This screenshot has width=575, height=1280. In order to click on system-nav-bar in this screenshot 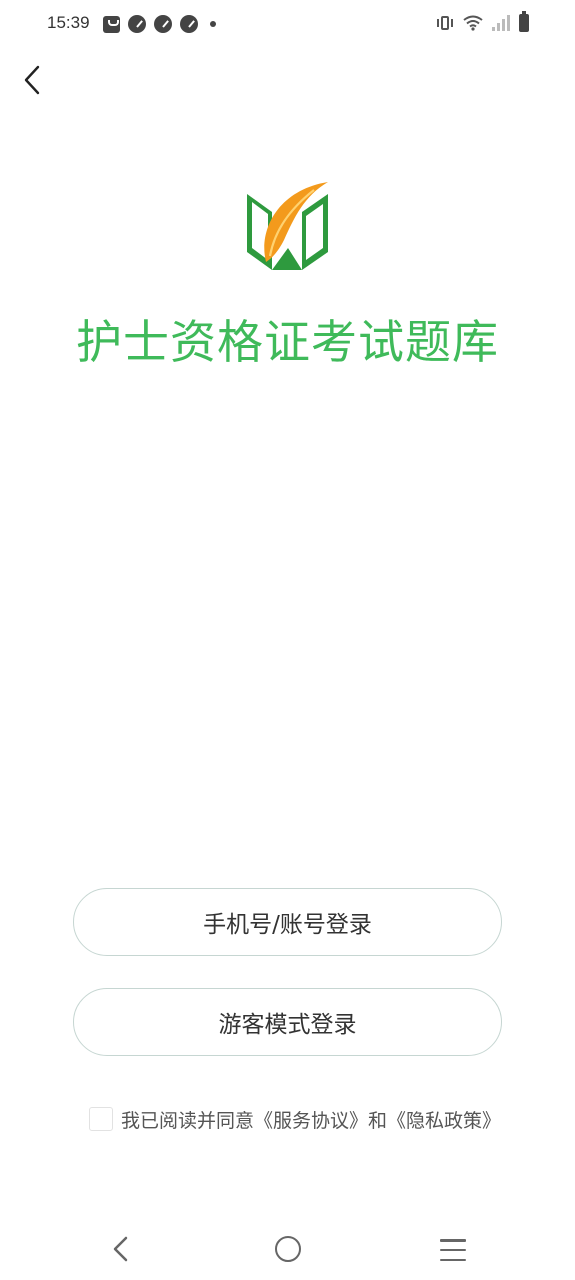, I will do `click(287, 1250)`.